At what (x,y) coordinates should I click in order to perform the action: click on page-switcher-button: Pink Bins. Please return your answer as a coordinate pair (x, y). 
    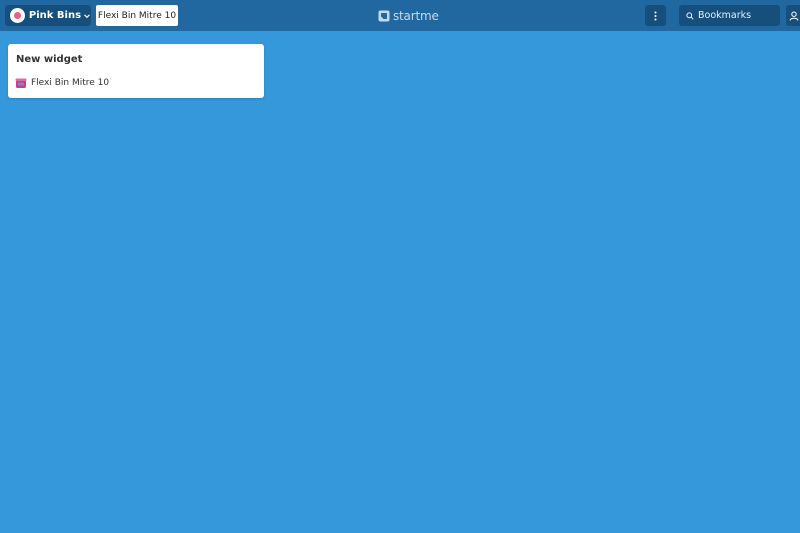
    Looking at the image, I should click on (48, 15).